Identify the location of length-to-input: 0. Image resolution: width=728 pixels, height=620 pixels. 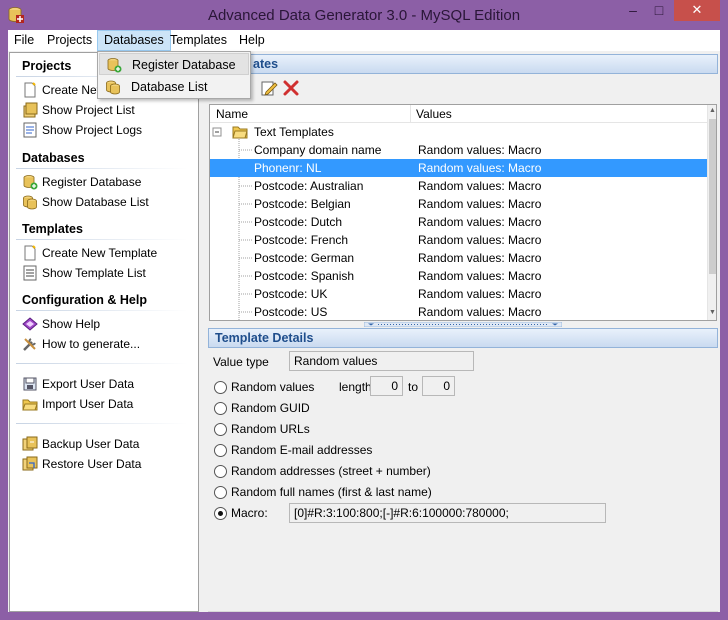
(438, 386).